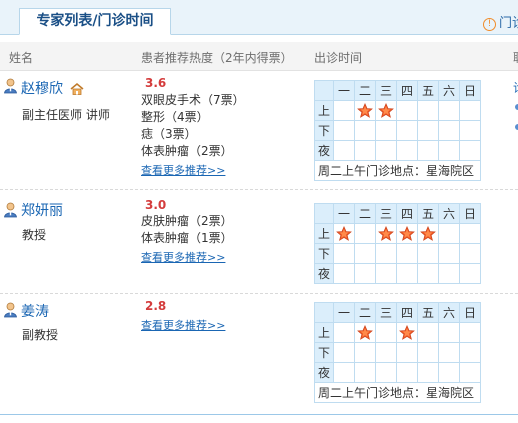 Image resolution: width=518 pixels, height=423 pixels. Describe the element at coordinates (21, 58) in the screenshot. I see `column-header-name: 姓名` at that location.